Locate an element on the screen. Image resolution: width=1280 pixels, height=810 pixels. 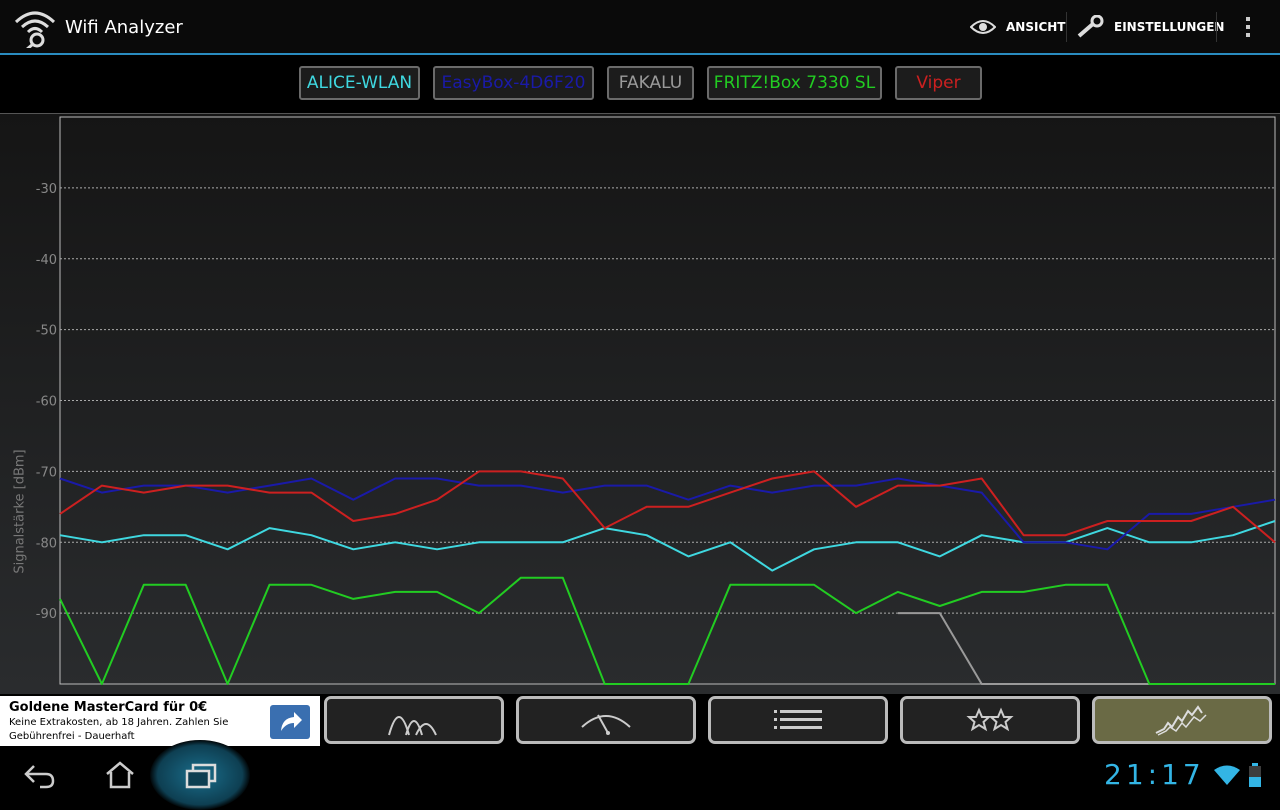
time-graph-view-button is located at coordinates (1182, 720).